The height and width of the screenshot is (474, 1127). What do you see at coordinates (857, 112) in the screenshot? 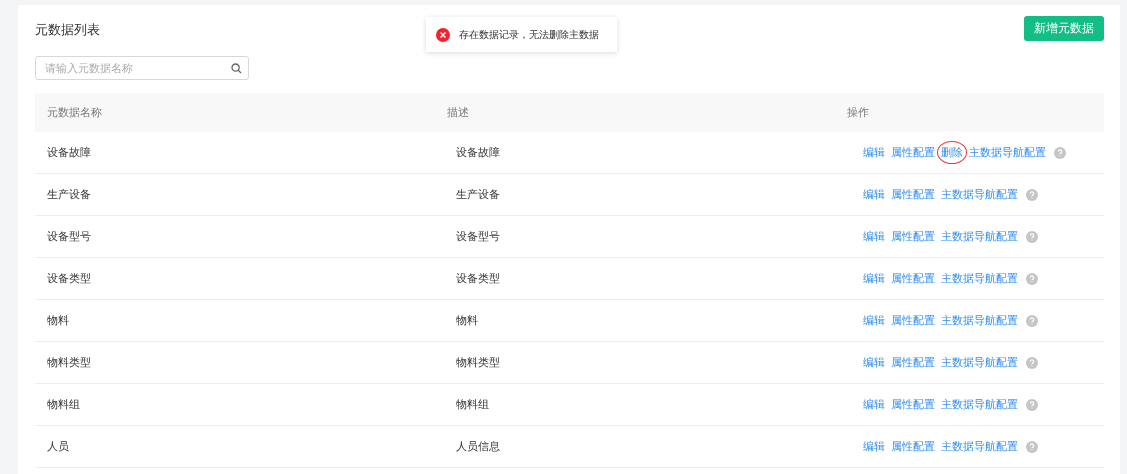
I see `column-header: 操作` at bounding box center [857, 112].